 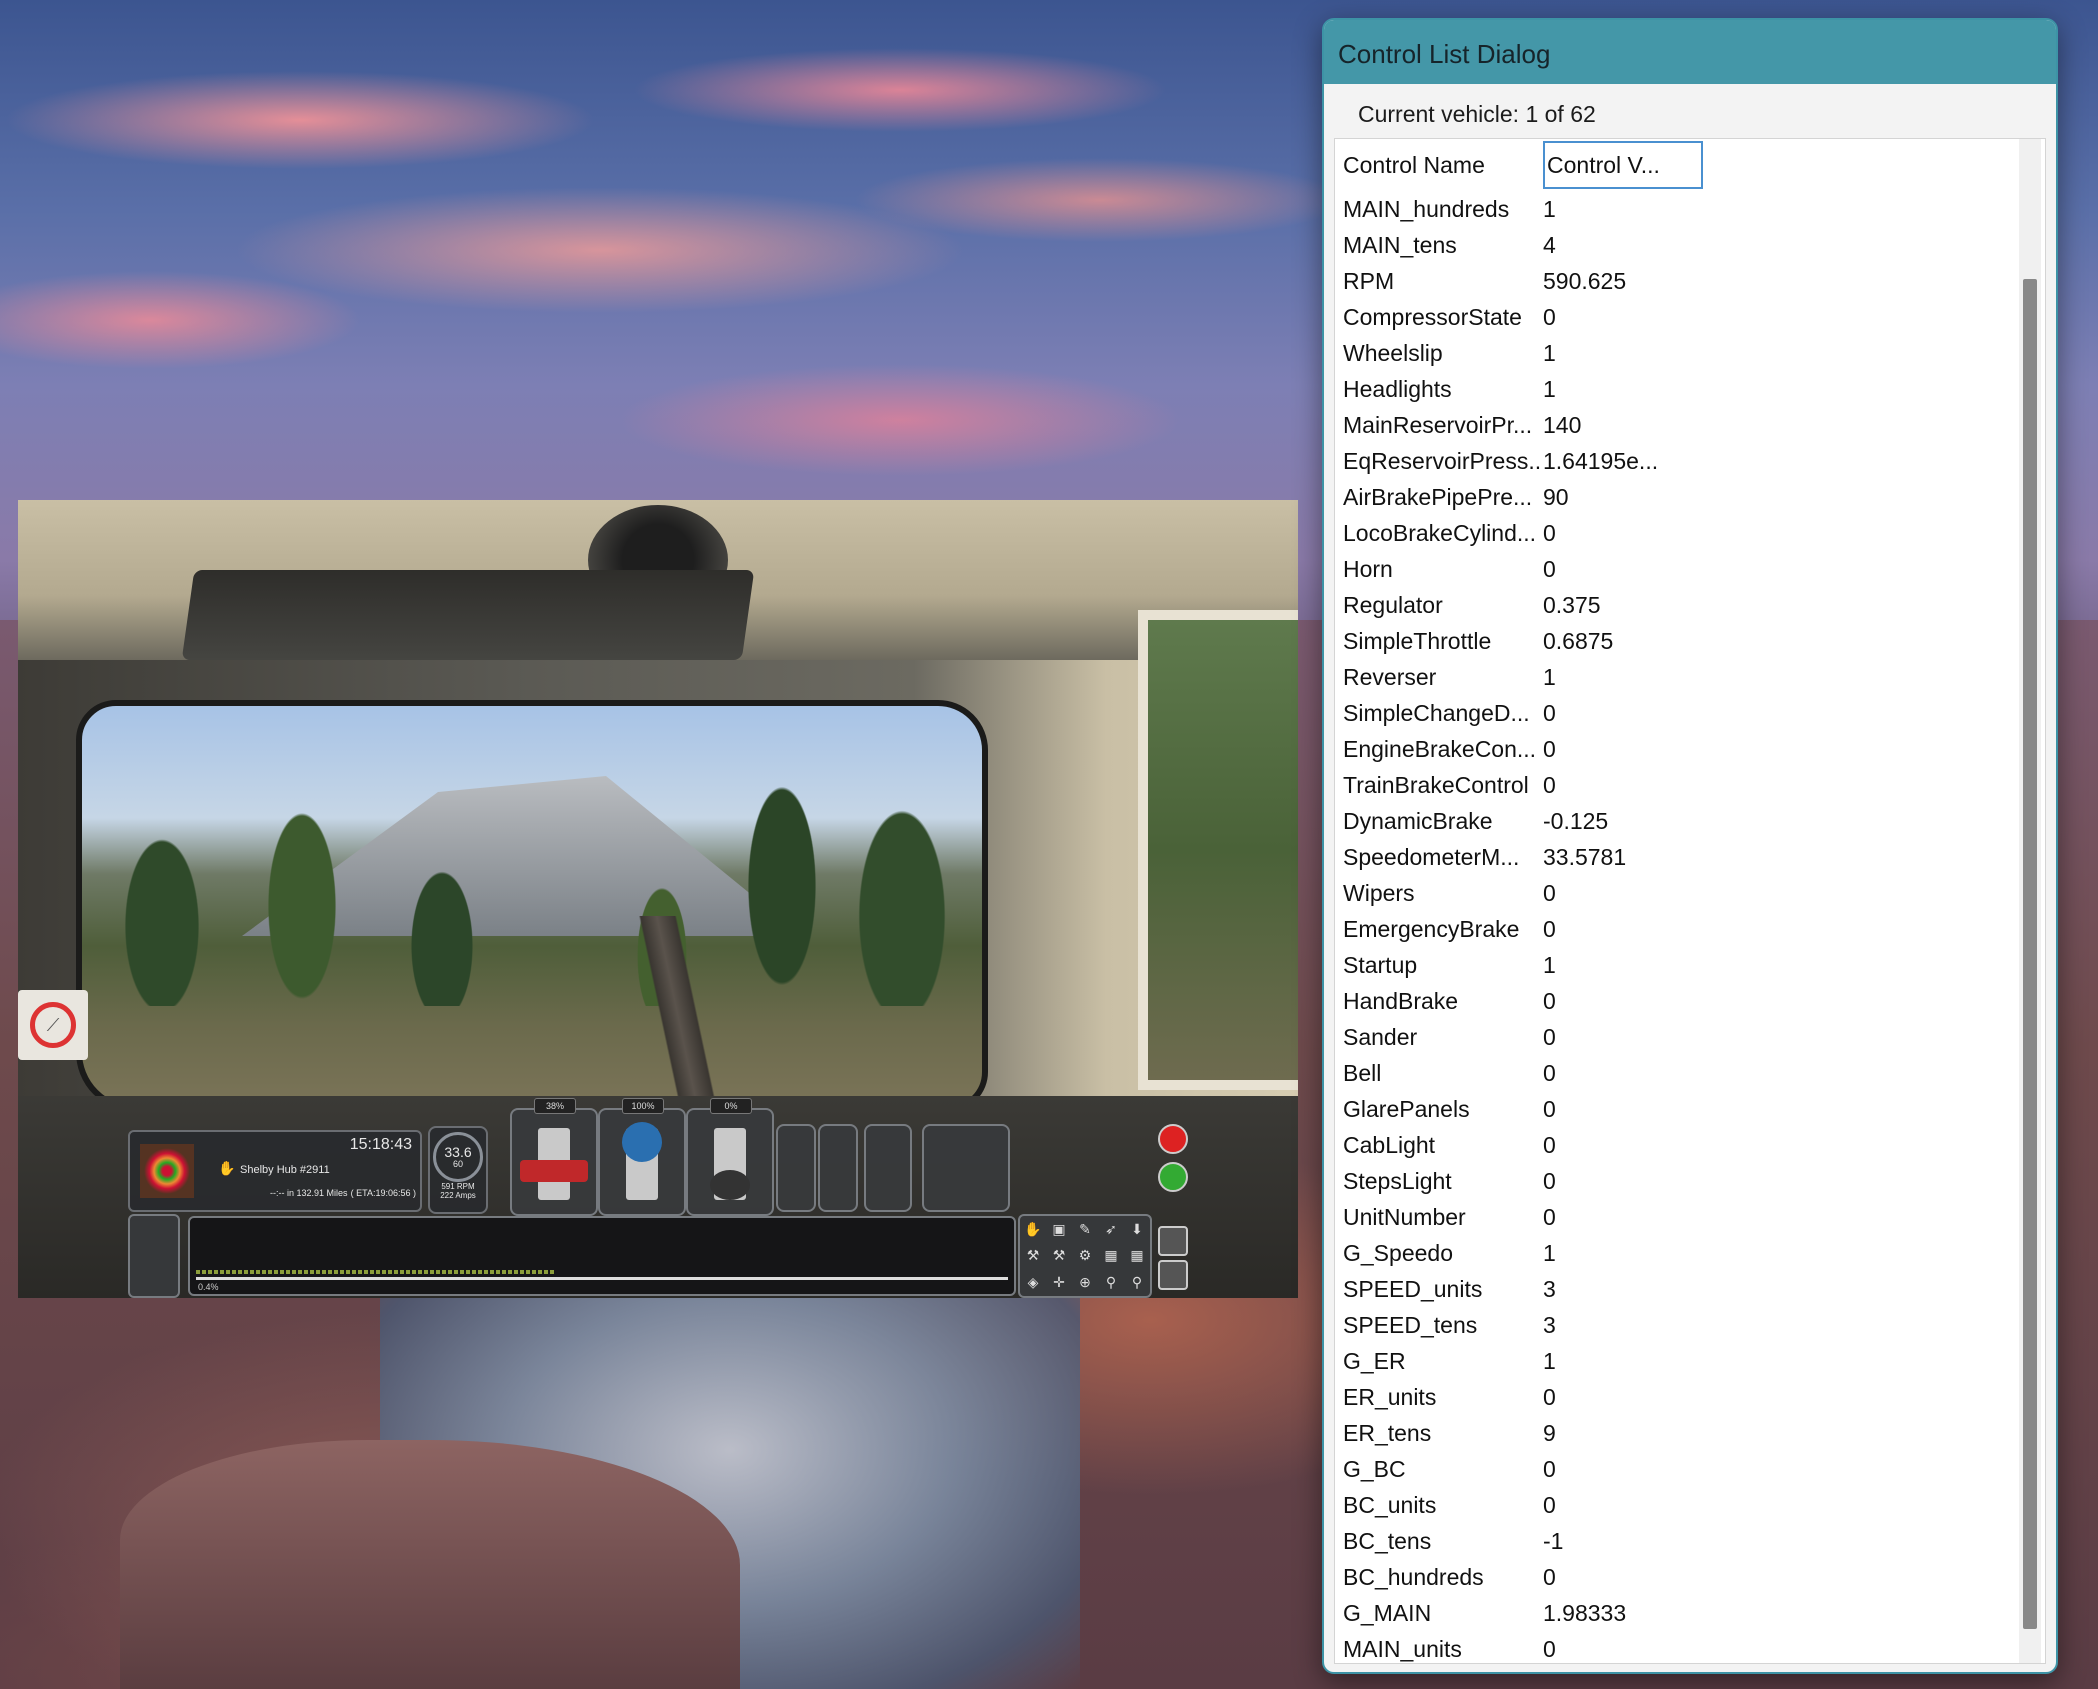 I want to click on tool-icon: ▣, so click(x=1059, y=1229).